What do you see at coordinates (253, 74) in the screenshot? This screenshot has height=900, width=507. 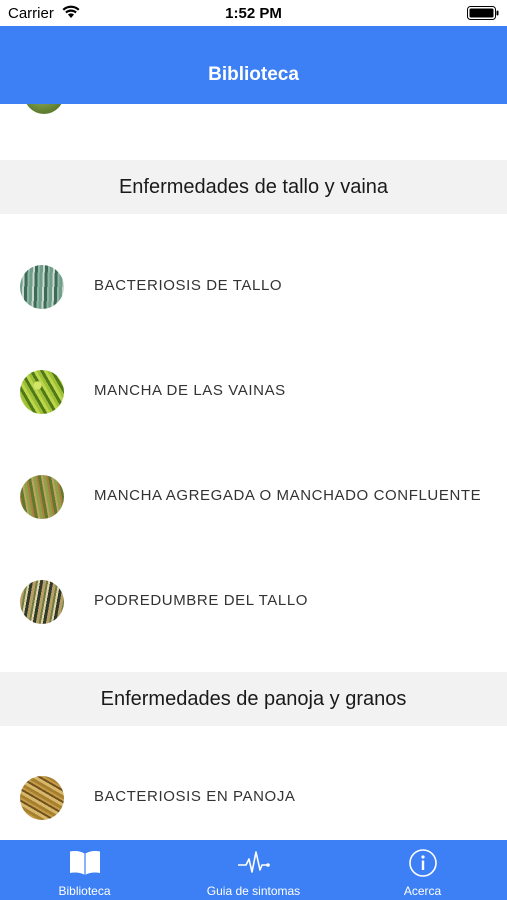 I see `page-title: Biblioteca` at bounding box center [253, 74].